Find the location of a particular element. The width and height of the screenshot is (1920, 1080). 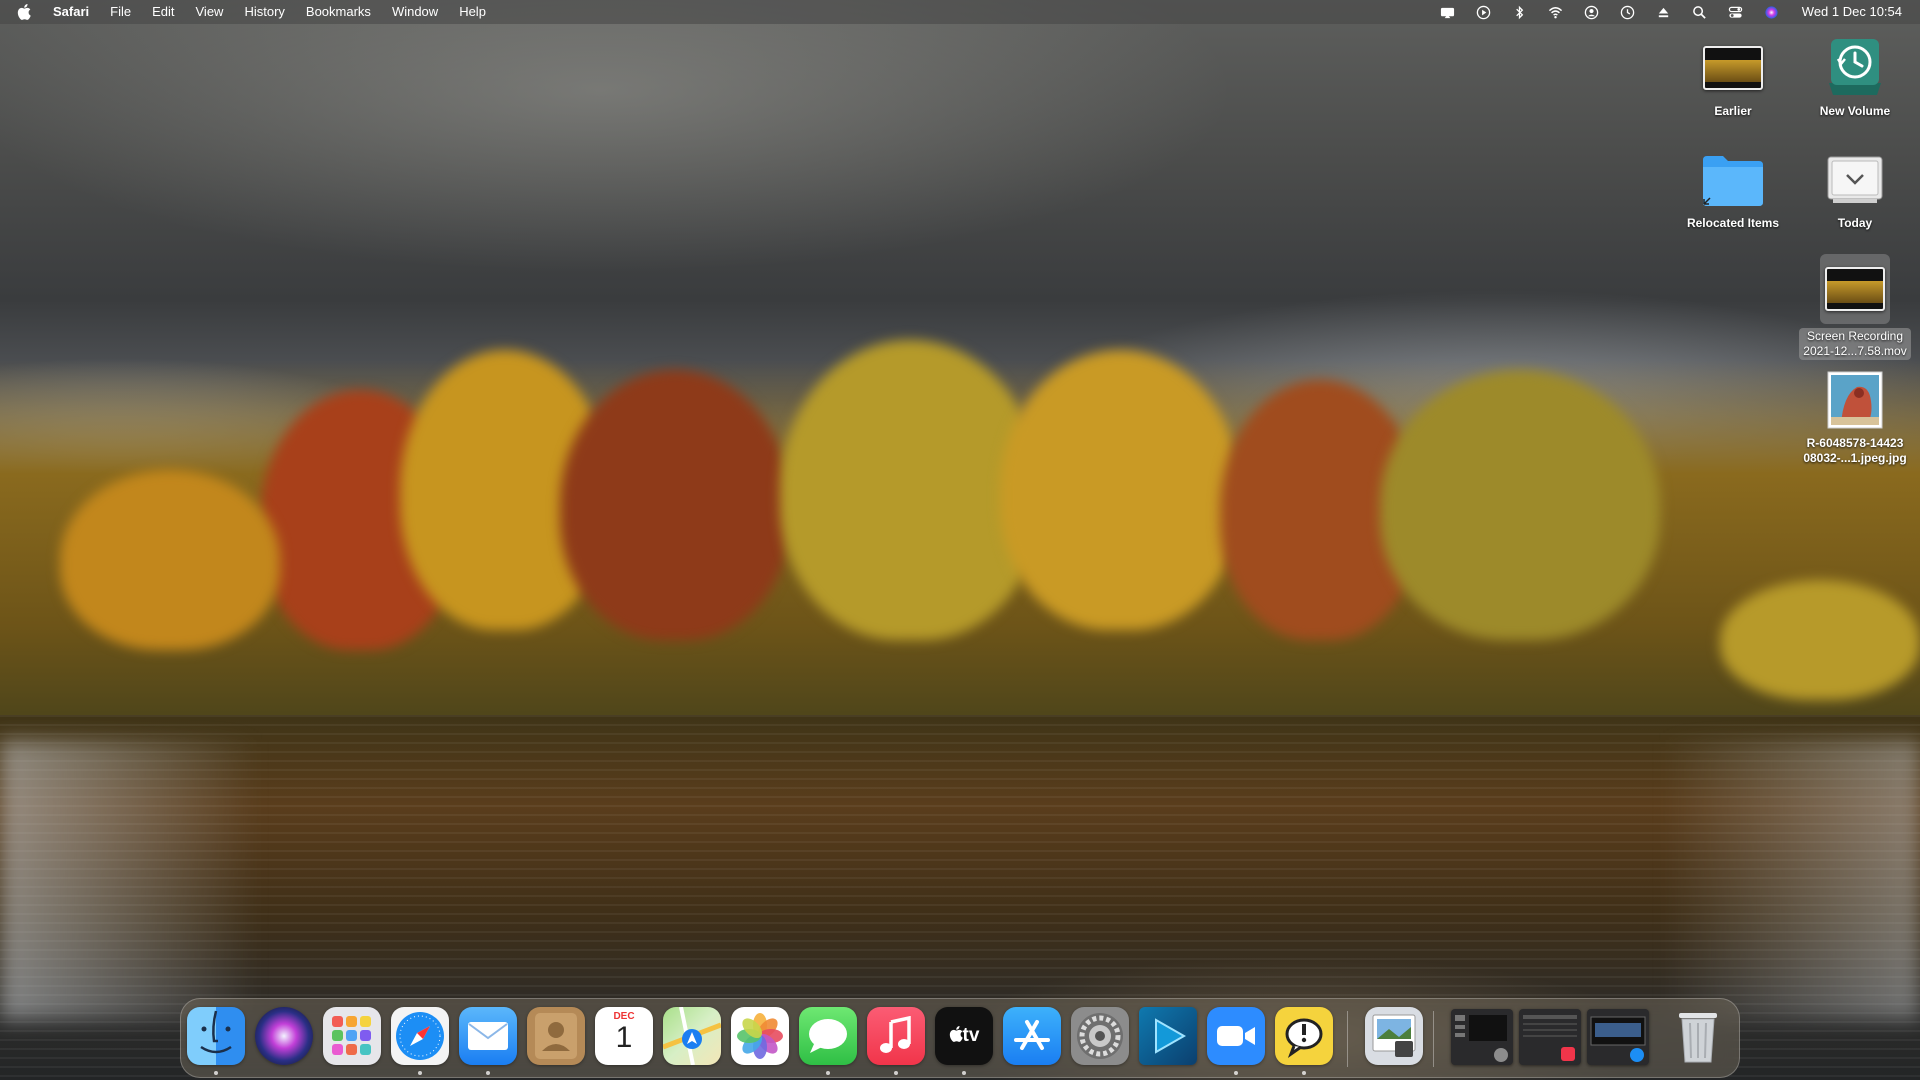

apple-menu-icon is located at coordinates (27, 12).